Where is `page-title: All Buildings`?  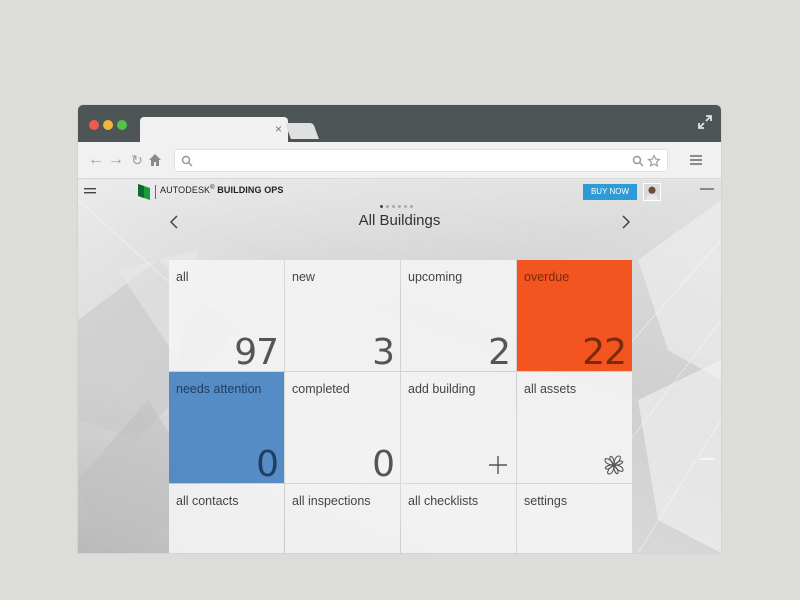
page-title: All Buildings is located at coordinates (399, 220).